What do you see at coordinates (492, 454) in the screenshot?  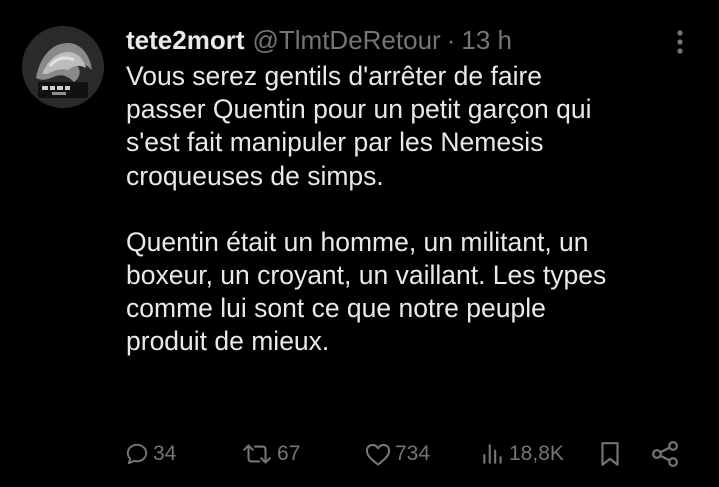 I see `views-icon` at bounding box center [492, 454].